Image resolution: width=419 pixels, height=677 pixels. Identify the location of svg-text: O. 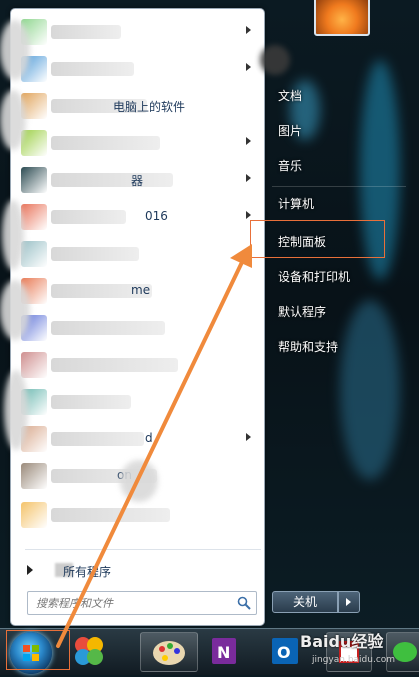
(284, 652).